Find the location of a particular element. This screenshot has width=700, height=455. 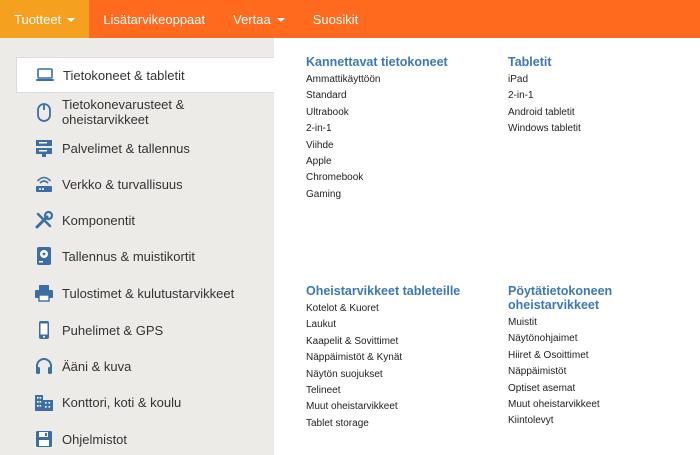

nav-tuotteet: Tuotteet is located at coordinates (45, 19).